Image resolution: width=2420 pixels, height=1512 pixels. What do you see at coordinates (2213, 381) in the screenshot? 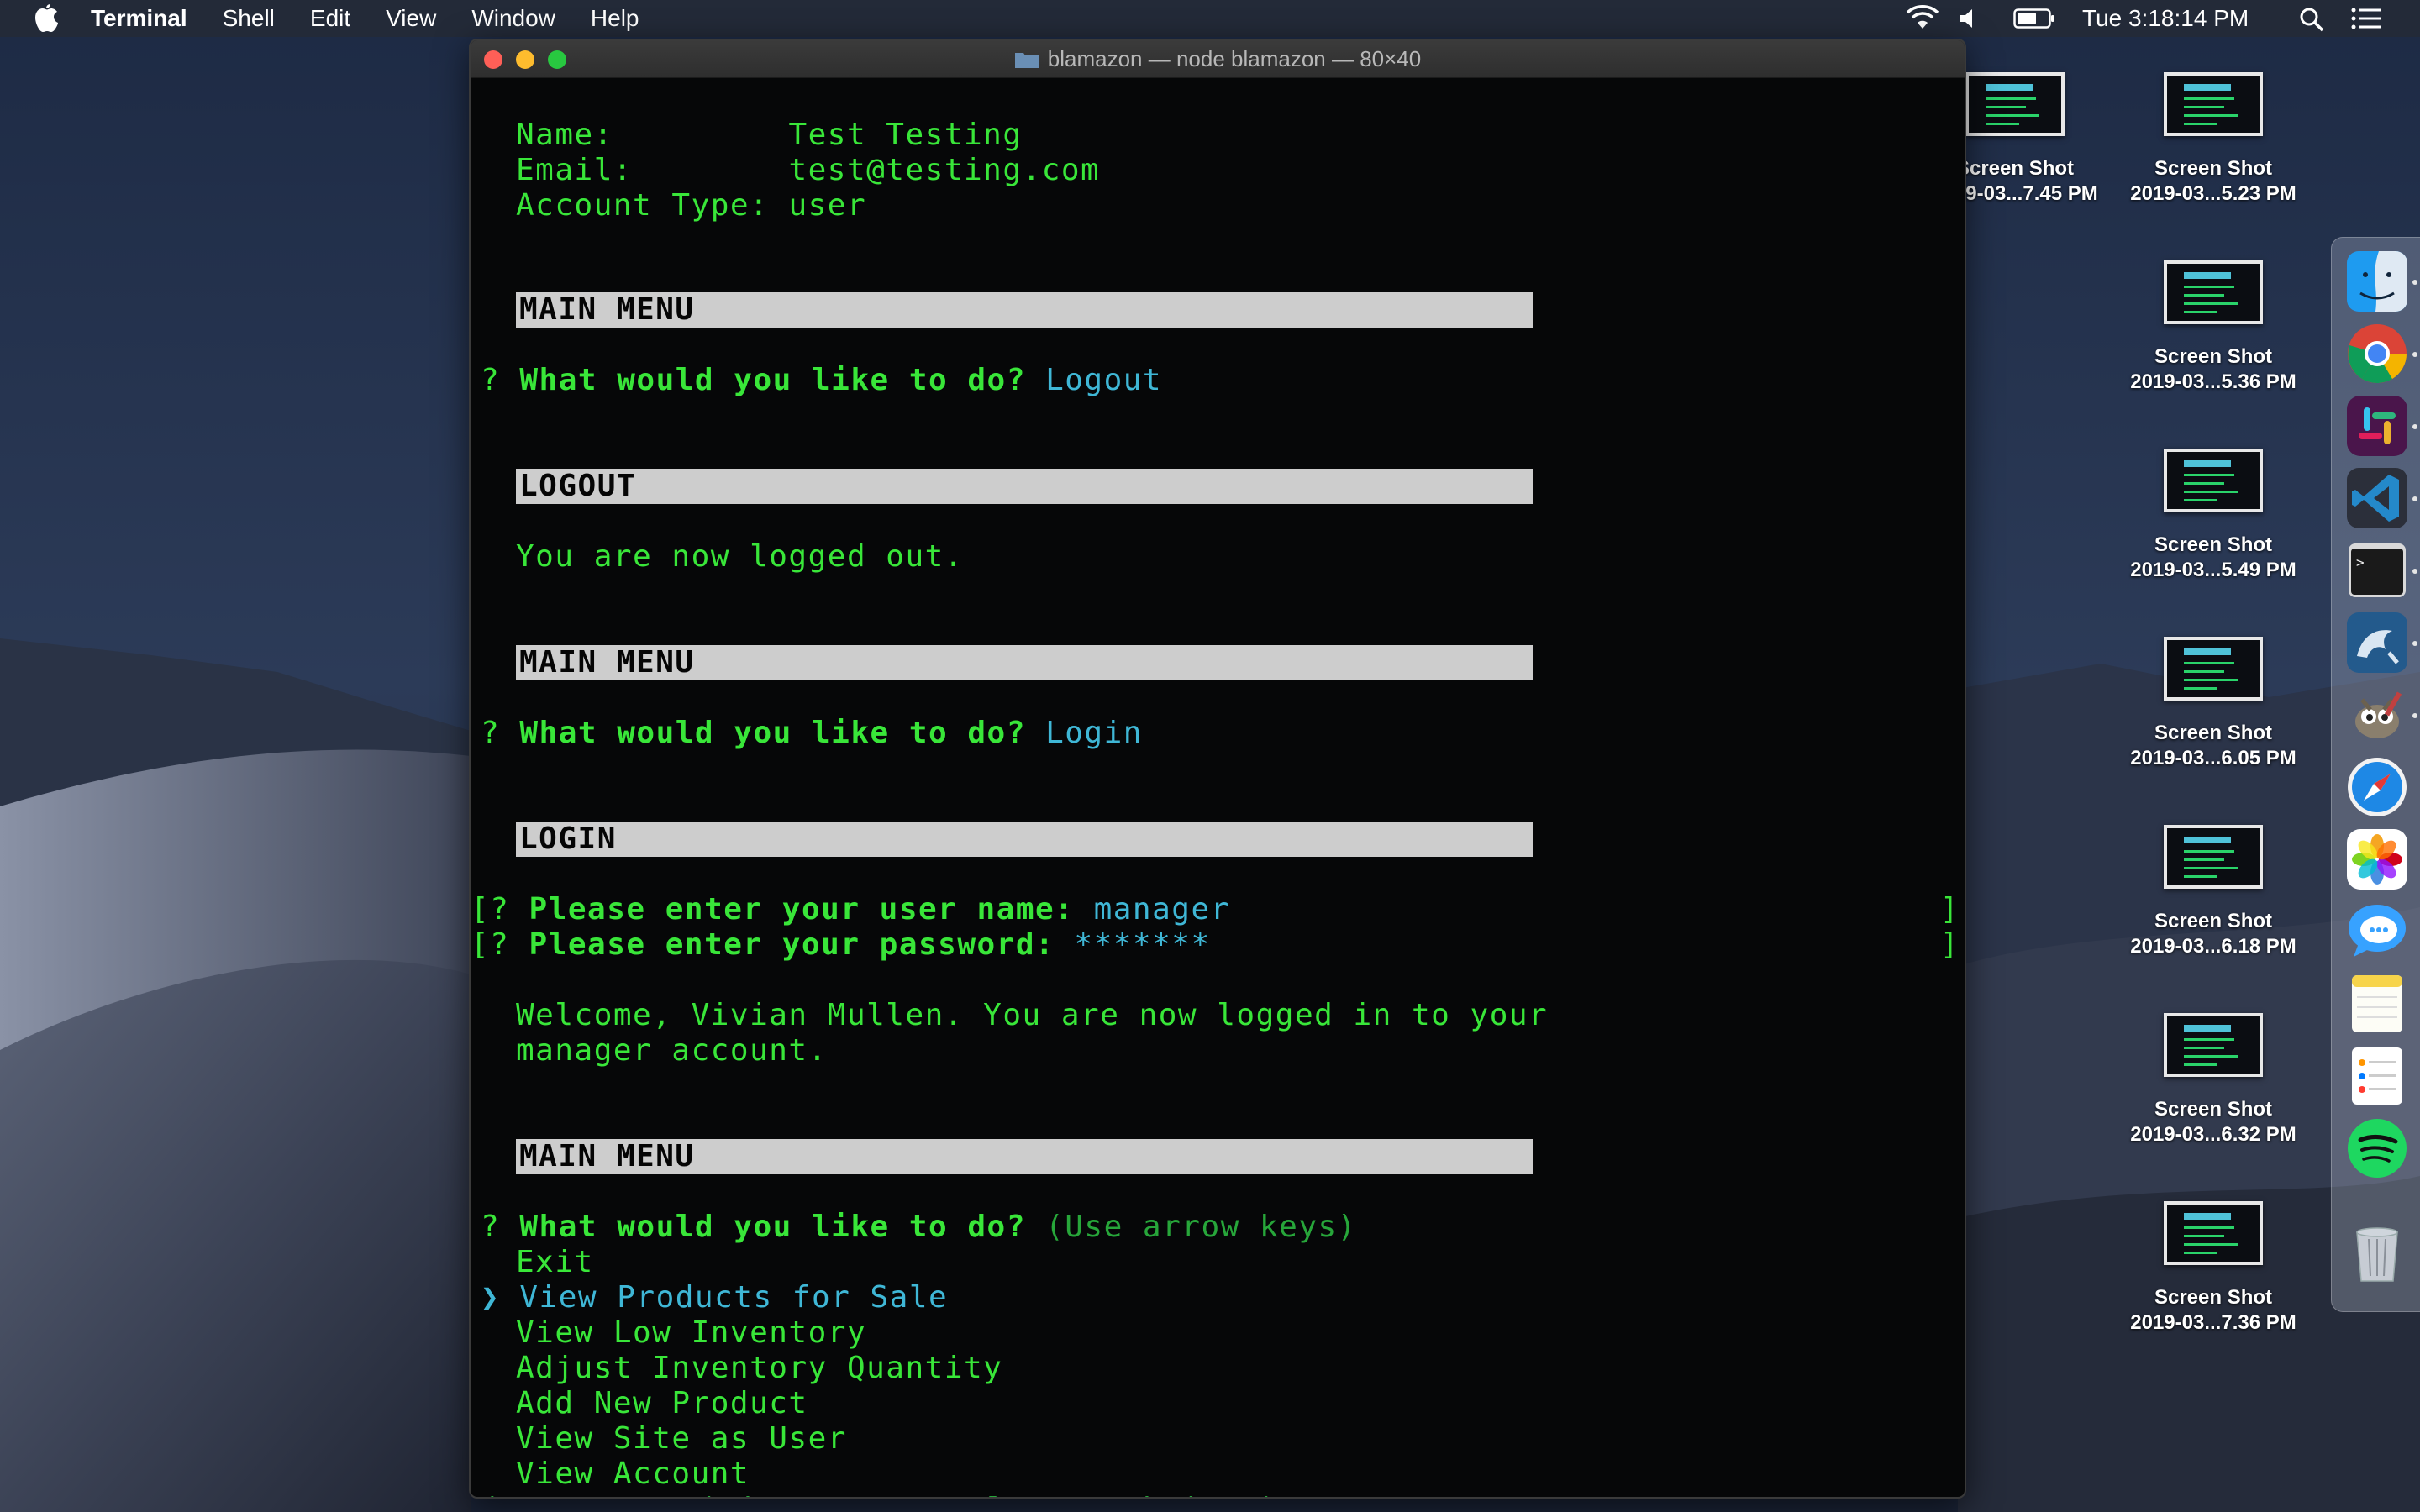
I see `file-name-line-2: 2019-03...5.36 PM` at bounding box center [2213, 381].